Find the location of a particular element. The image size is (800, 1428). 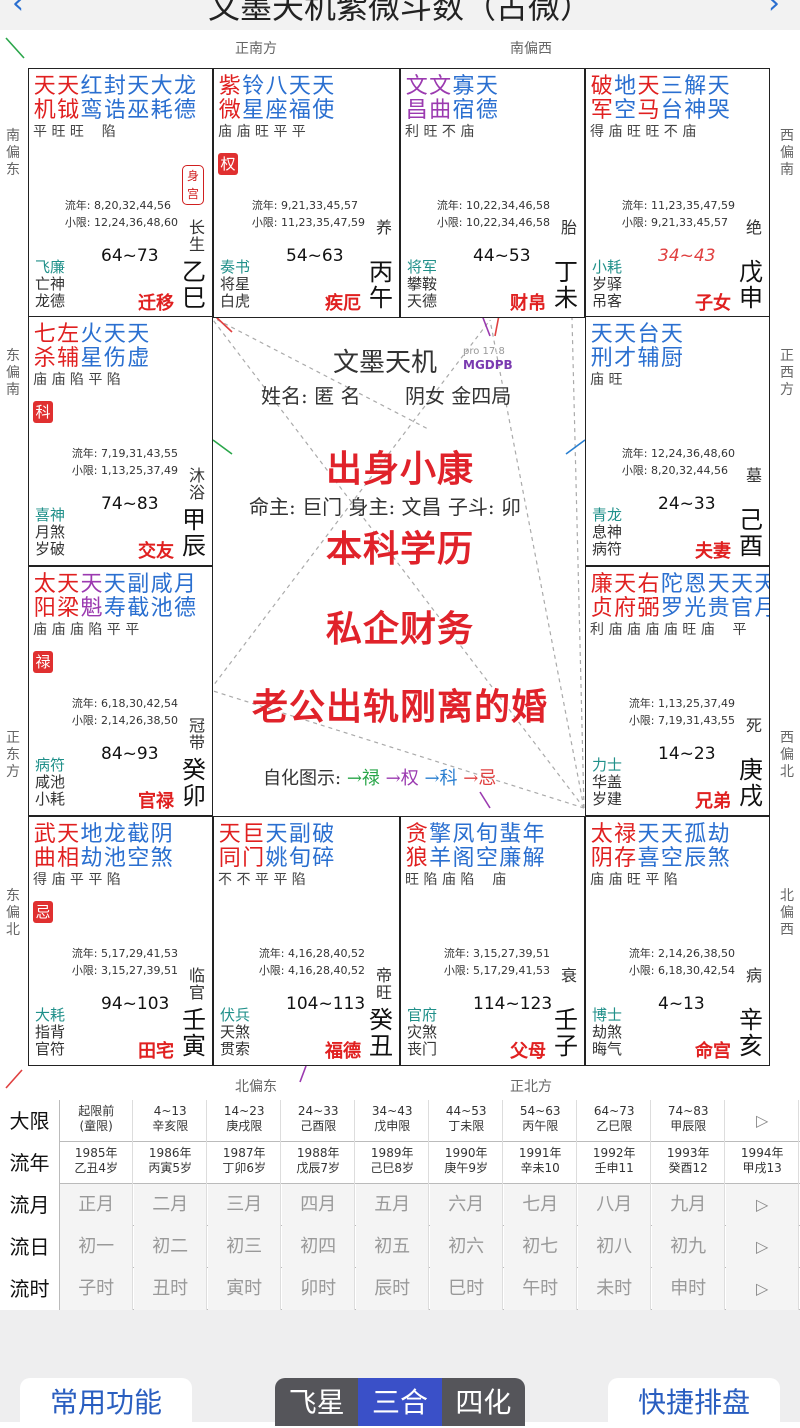

cell-line-1: 1991年 is located at coordinates (540, 1153).